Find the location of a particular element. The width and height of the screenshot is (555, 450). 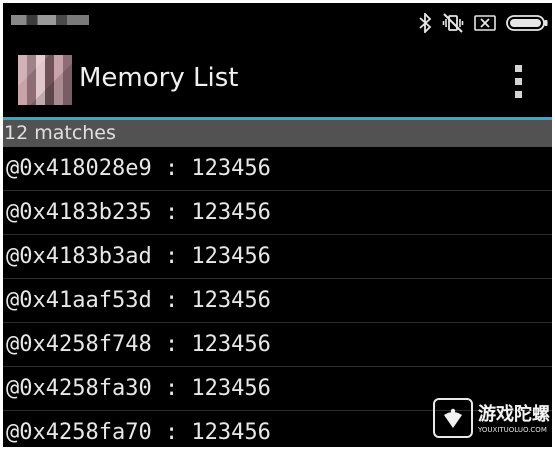

list-item: @0x4183b3ad : 123456 is located at coordinates (277, 257).